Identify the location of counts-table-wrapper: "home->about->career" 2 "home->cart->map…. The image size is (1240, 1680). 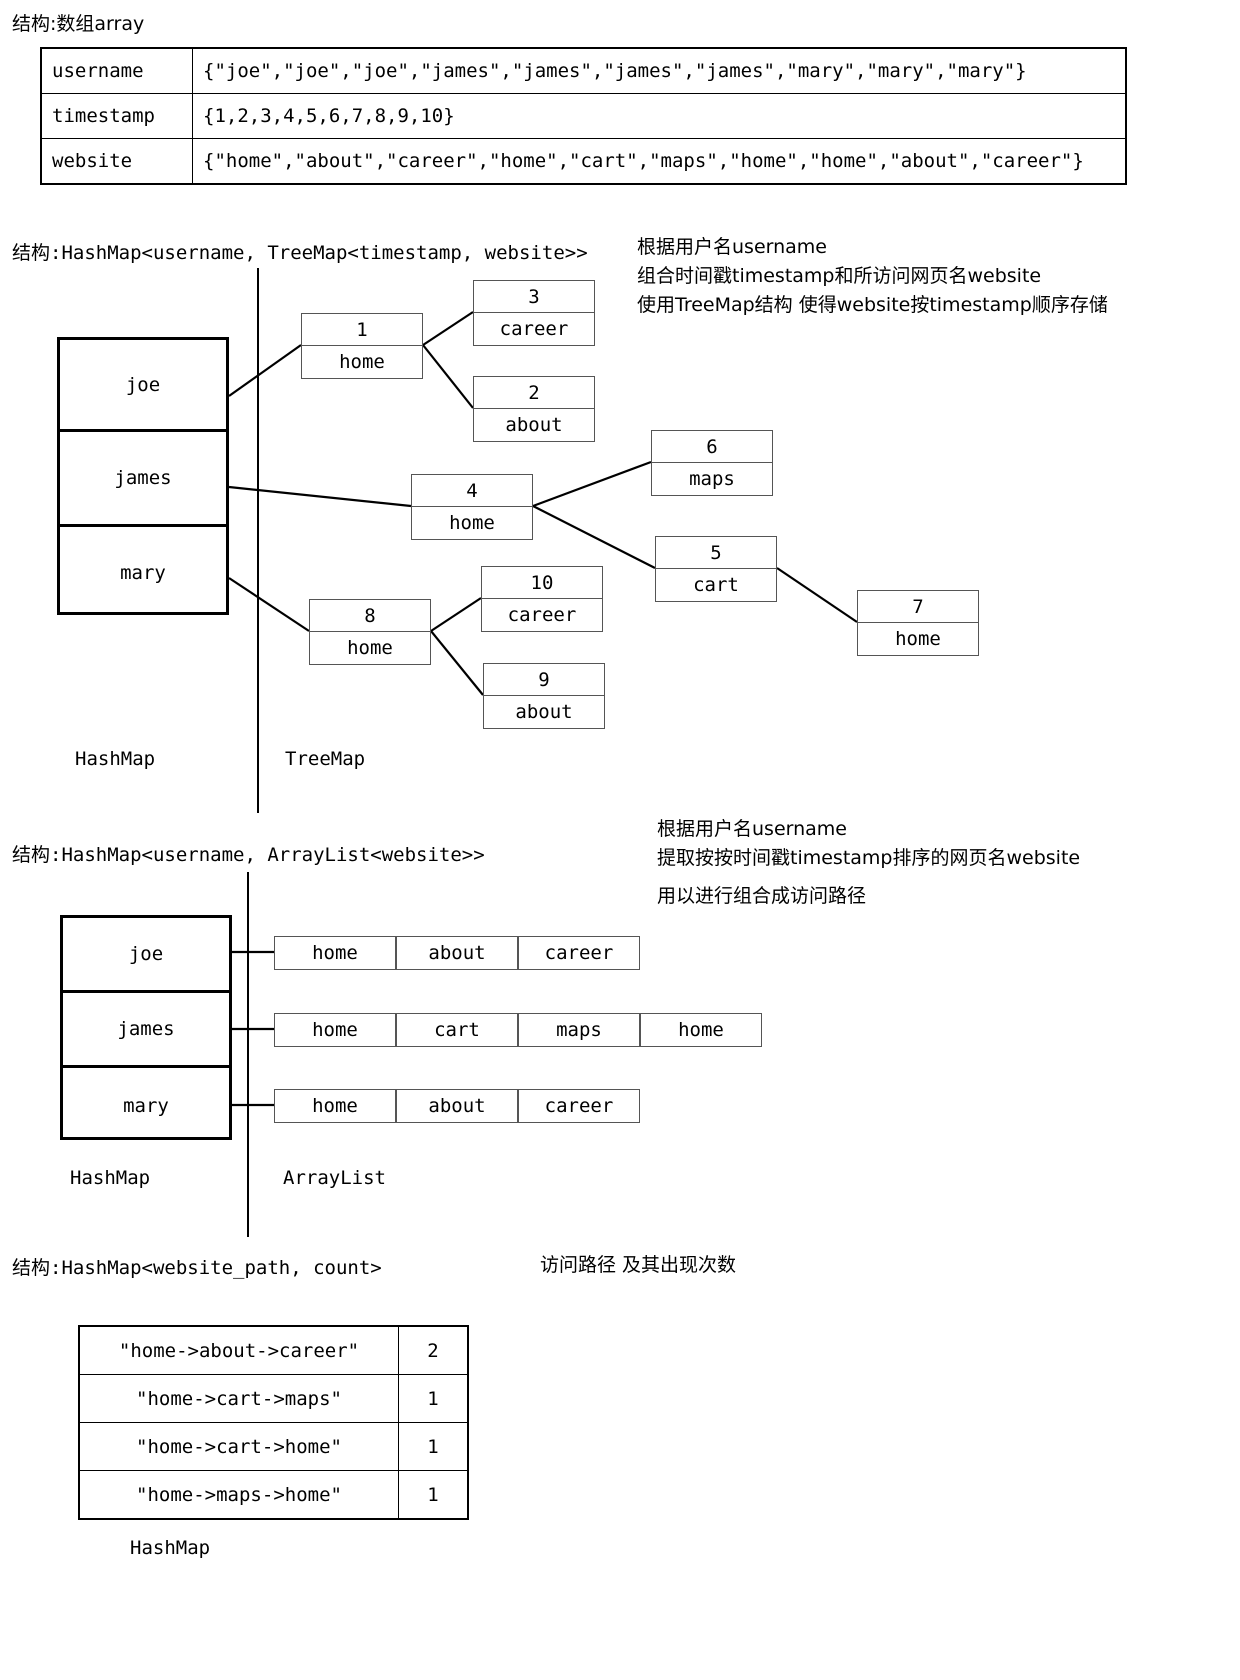
(273, 1422).